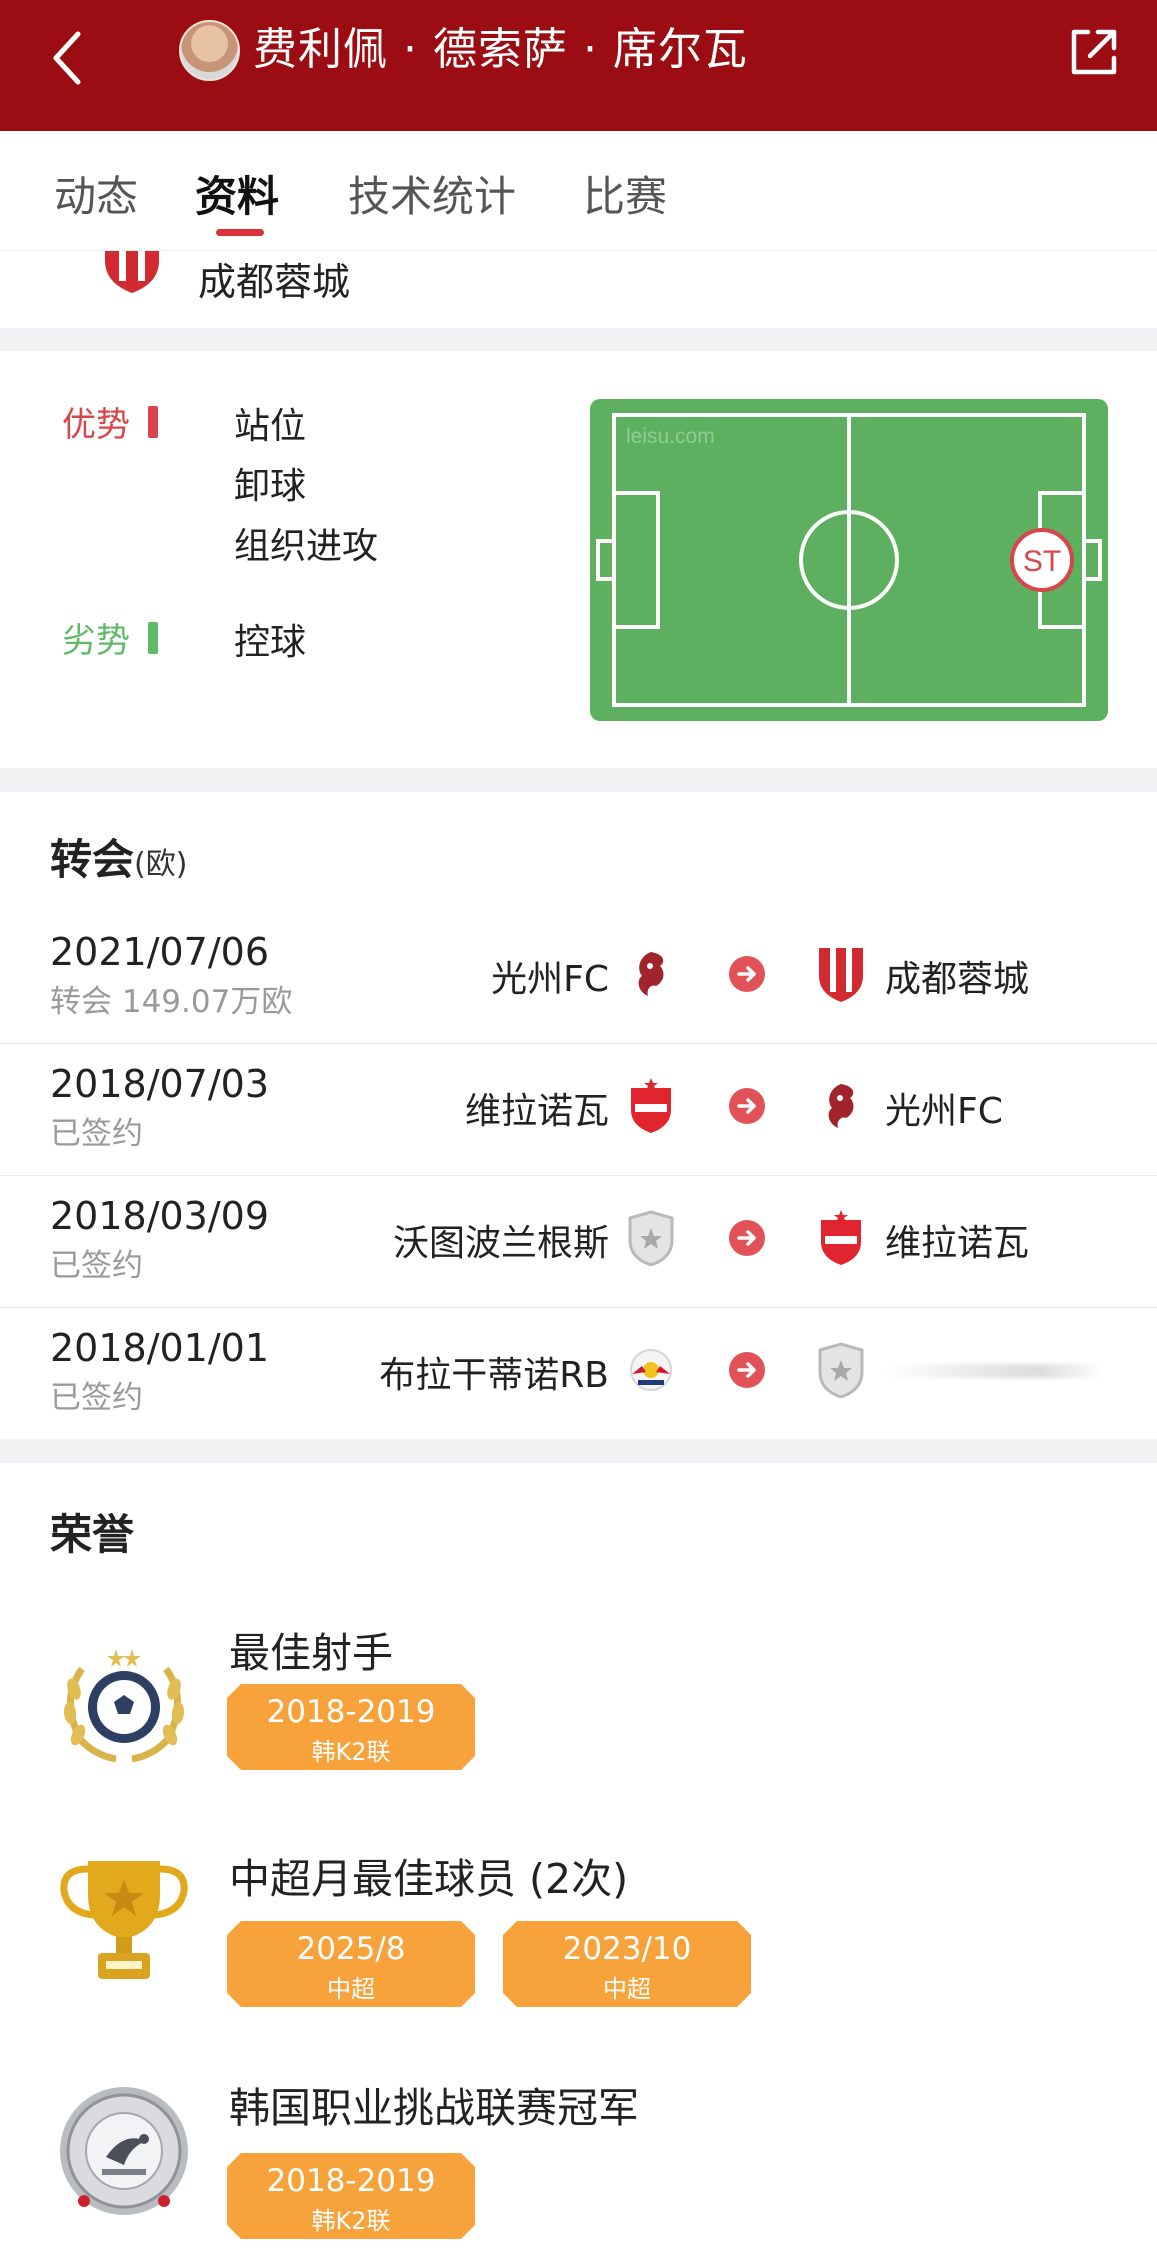 This screenshot has width=1157, height=2254. I want to click on to-club: 维拉诺瓦, so click(957, 1243).